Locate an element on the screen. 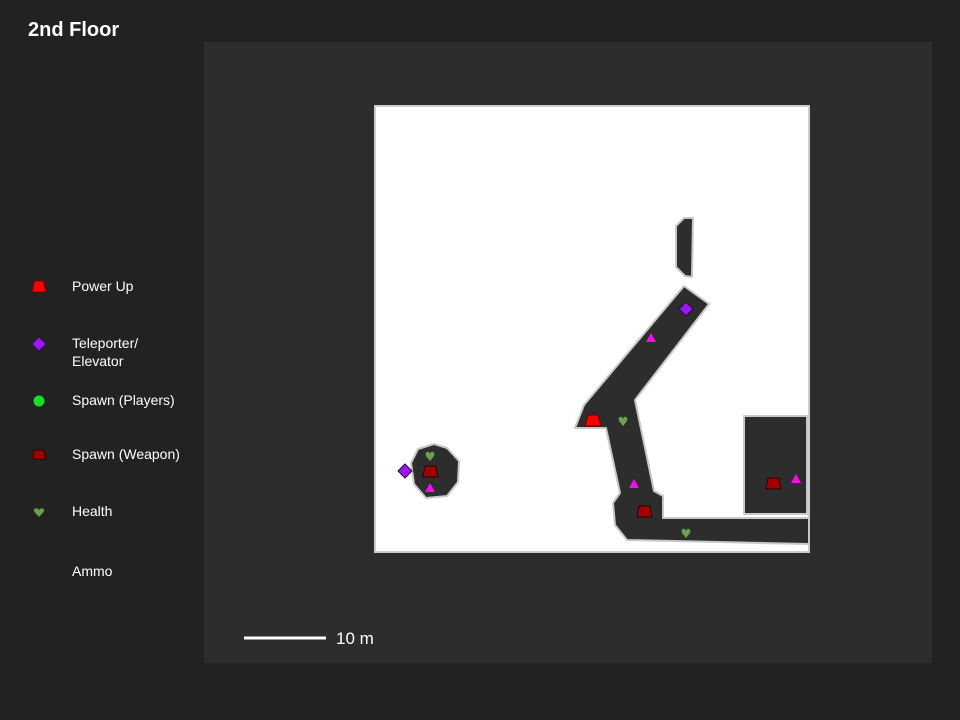  legend-label-teleporter: Teleporter/ Elevator is located at coordinates (105, 352).